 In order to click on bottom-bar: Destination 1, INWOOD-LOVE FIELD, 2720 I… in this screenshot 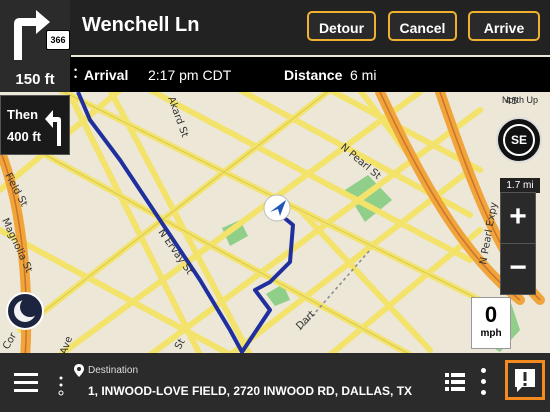, I will do `click(275, 382)`.